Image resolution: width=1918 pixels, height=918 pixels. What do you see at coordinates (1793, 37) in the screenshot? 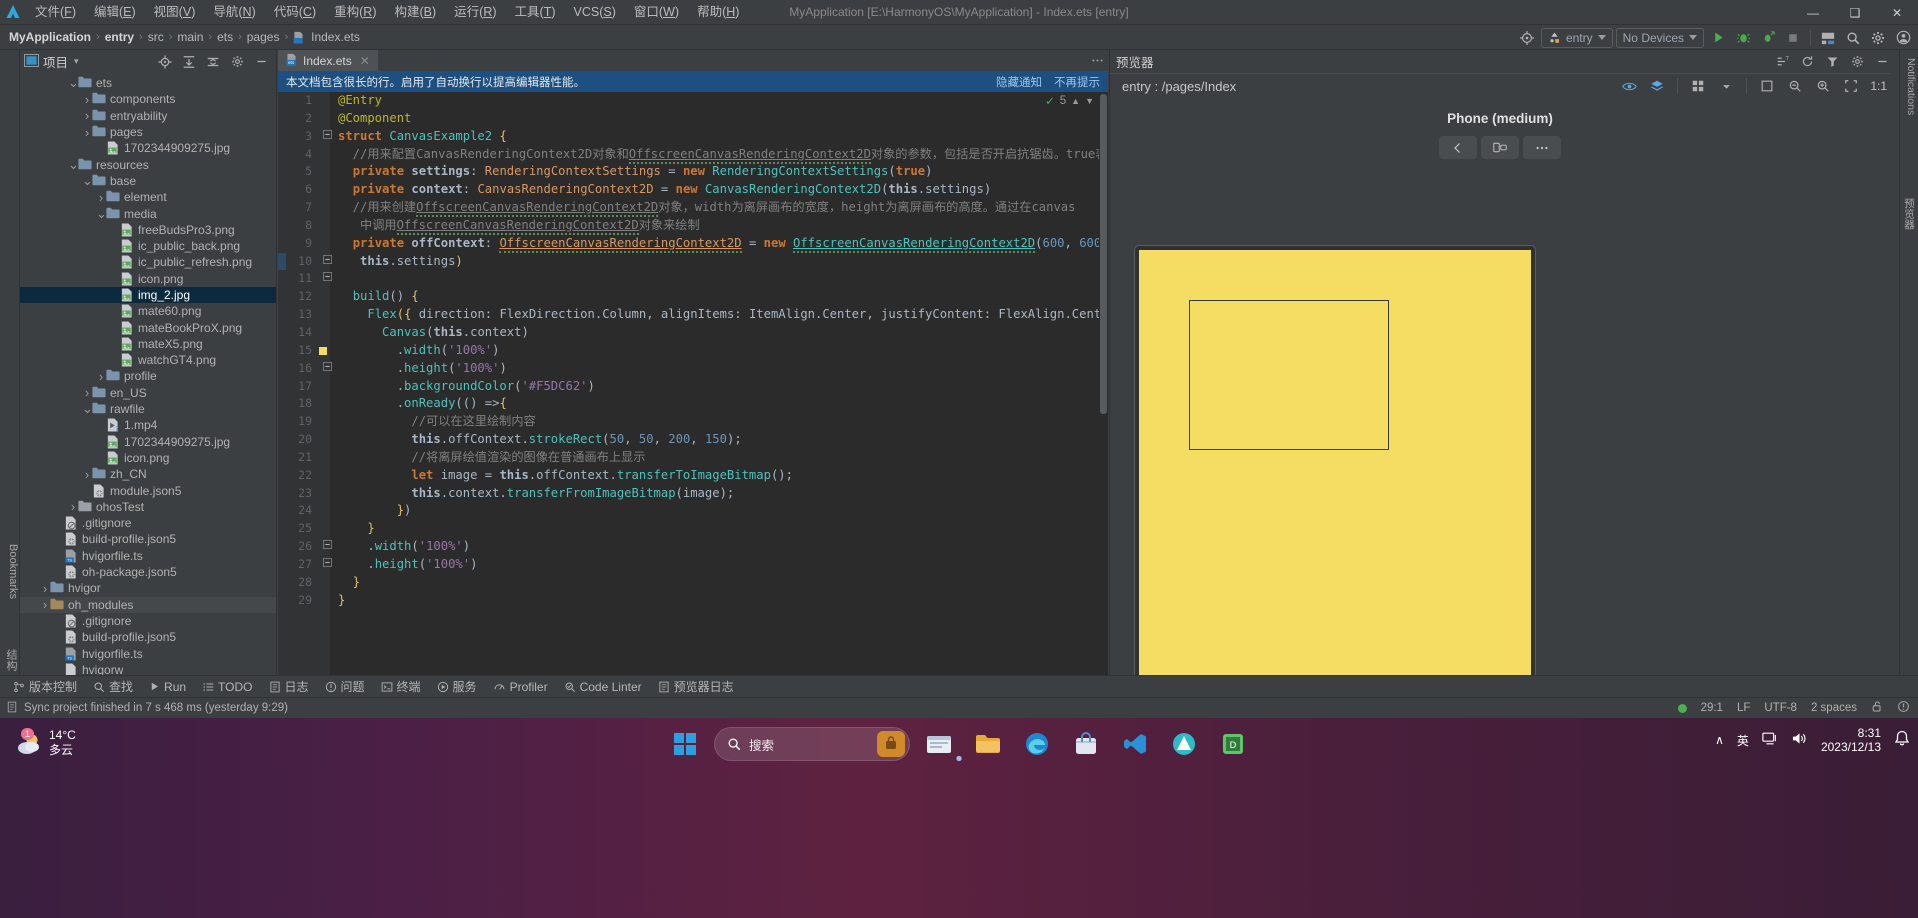
I see `stop-icon` at bounding box center [1793, 37].